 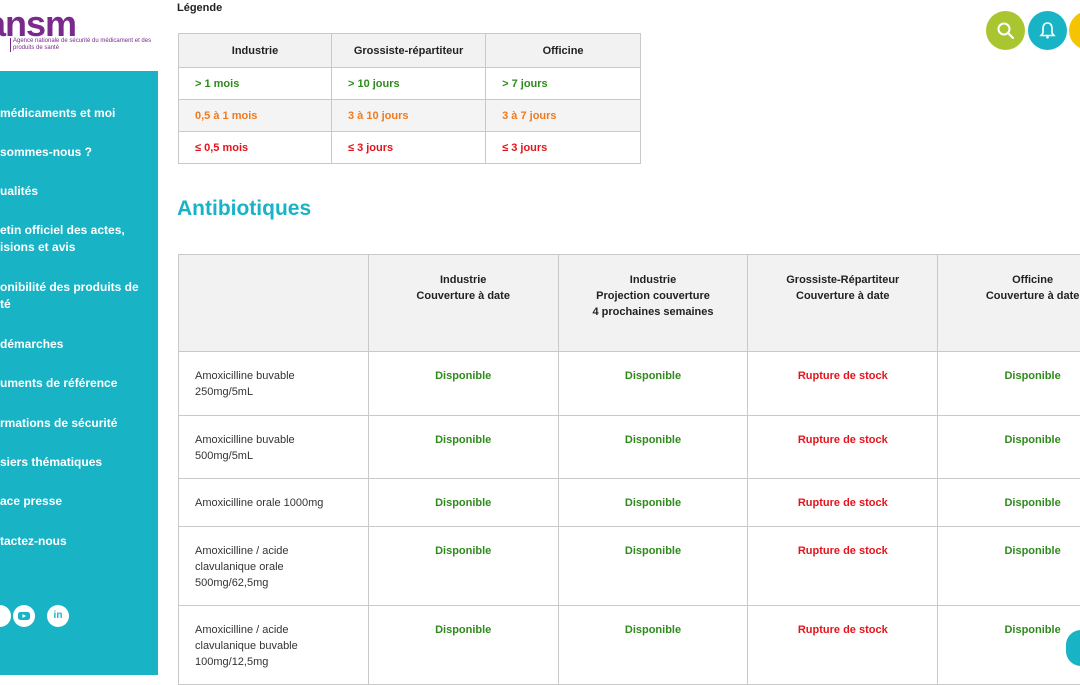 What do you see at coordinates (463, 303) in the screenshot?
I see `header-industrie-couverture: IndustrieCouverture à date` at bounding box center [463, 303].